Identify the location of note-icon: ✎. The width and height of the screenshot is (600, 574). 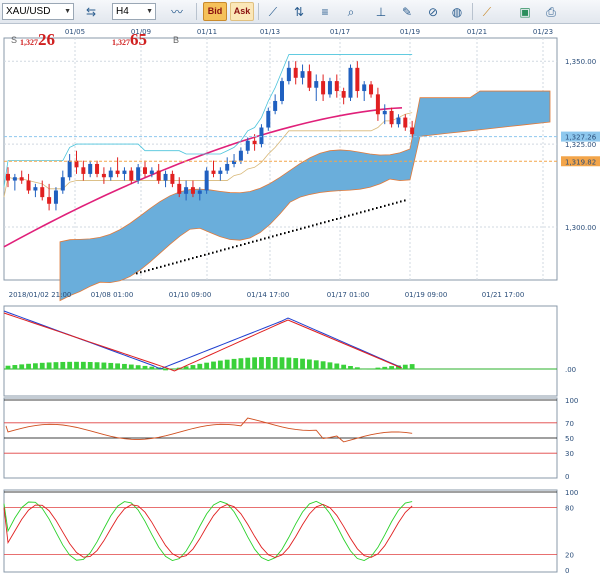
(407, 11).